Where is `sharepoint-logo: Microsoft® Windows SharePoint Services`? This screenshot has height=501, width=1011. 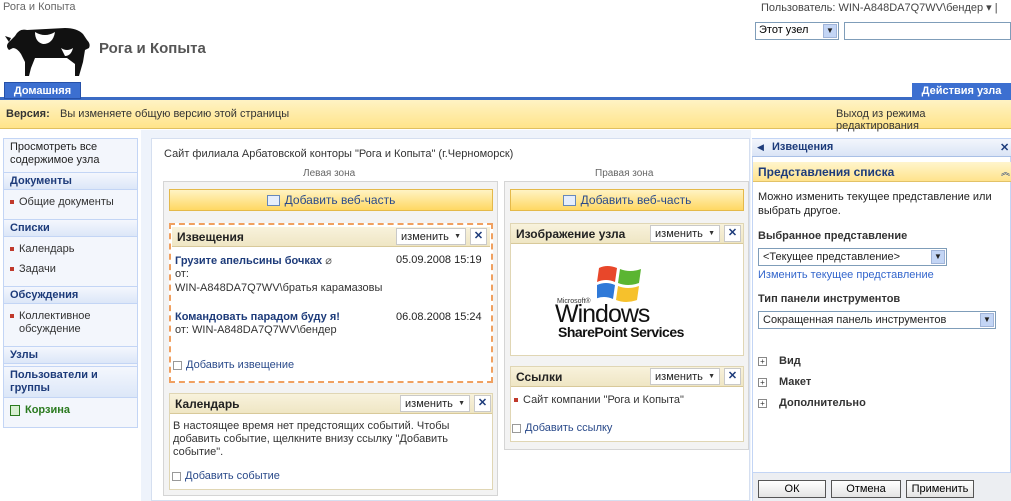
sharepoint-logo: Microsoft® Windows SharePoint Services is located at coordinates (630, 300).